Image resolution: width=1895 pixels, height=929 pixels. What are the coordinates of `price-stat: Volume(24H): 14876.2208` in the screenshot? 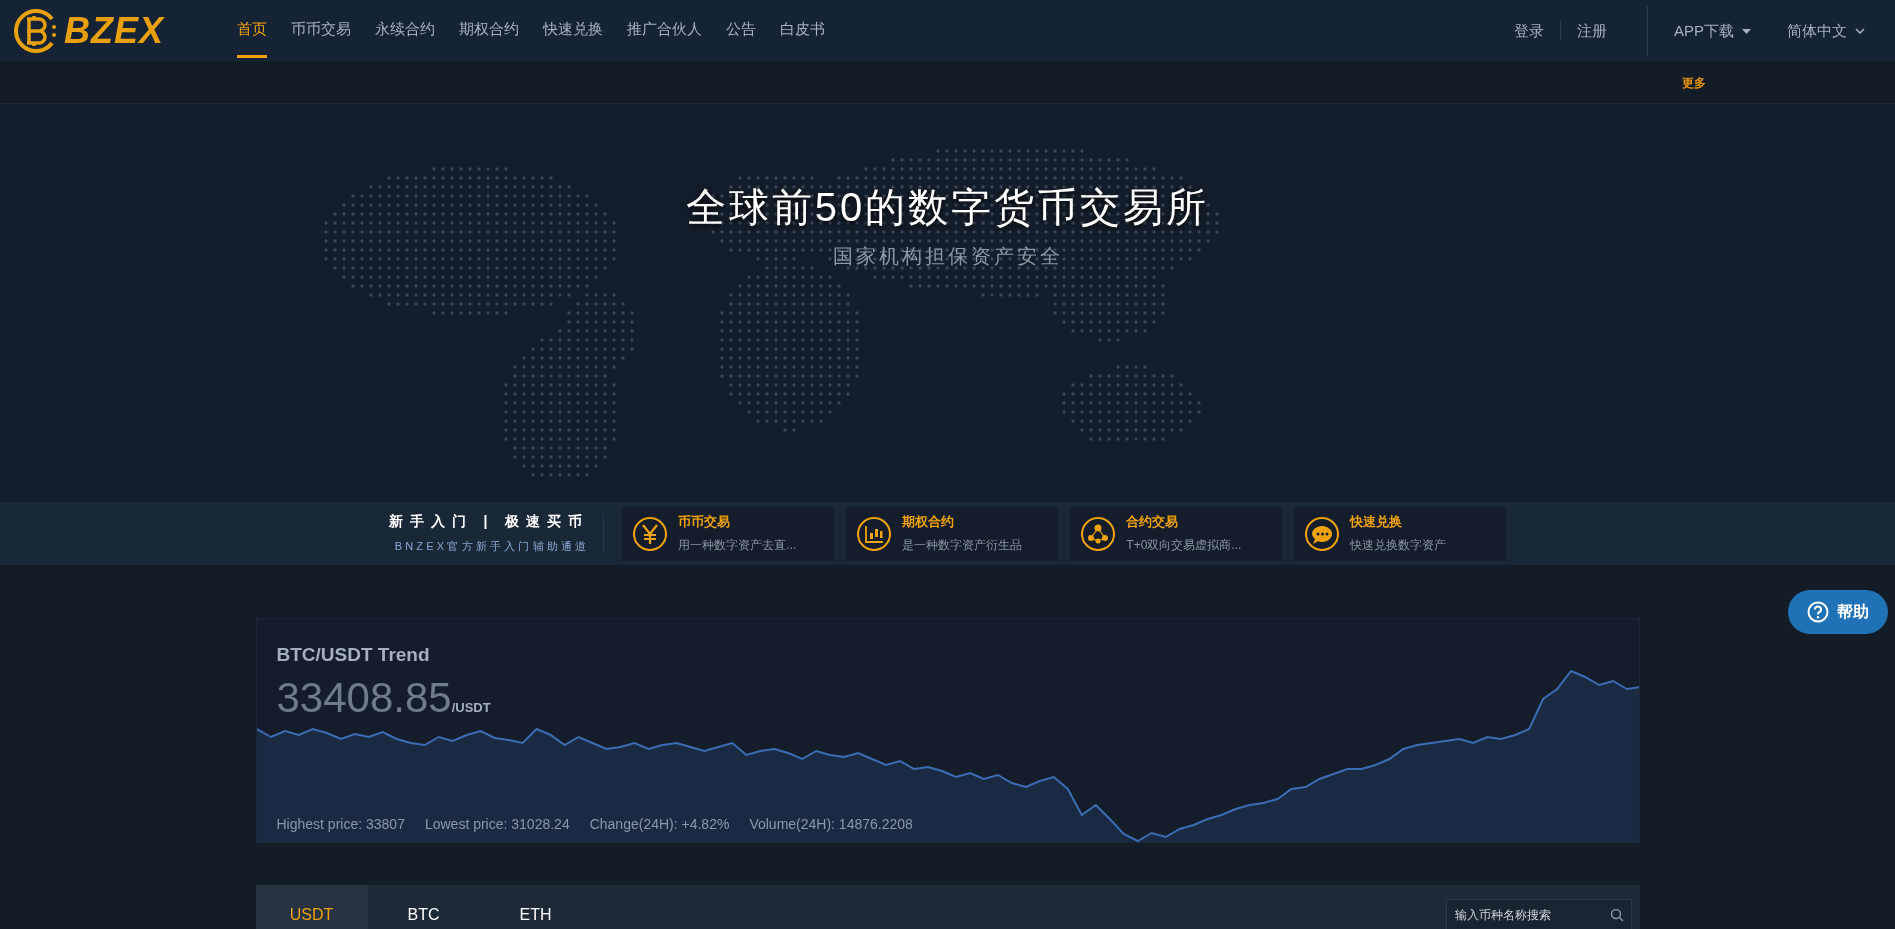 It's located at (831, 824).